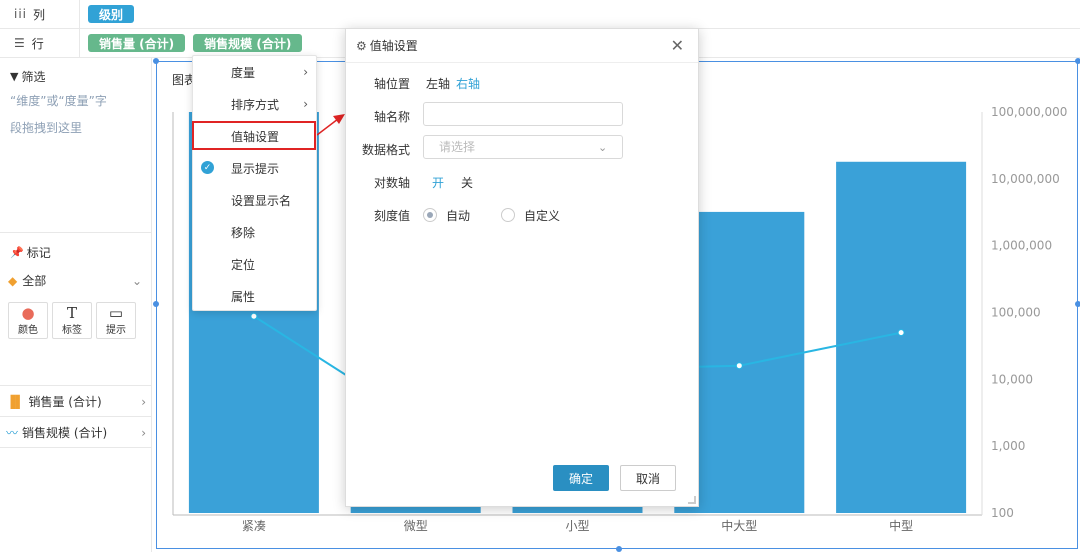  I want to click on category-label: 微型, so click(416, 526).